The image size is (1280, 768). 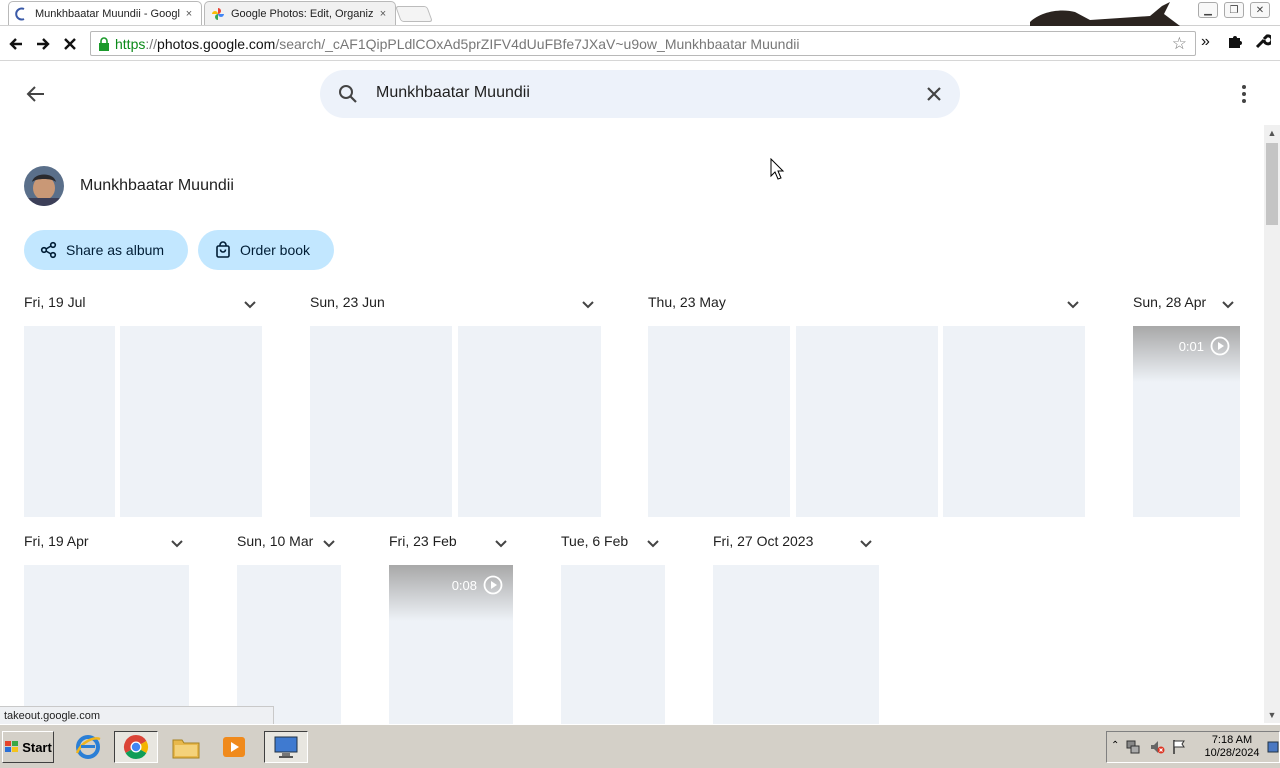 I want to click on back-arrow-icon, so click(x=36, y=94).